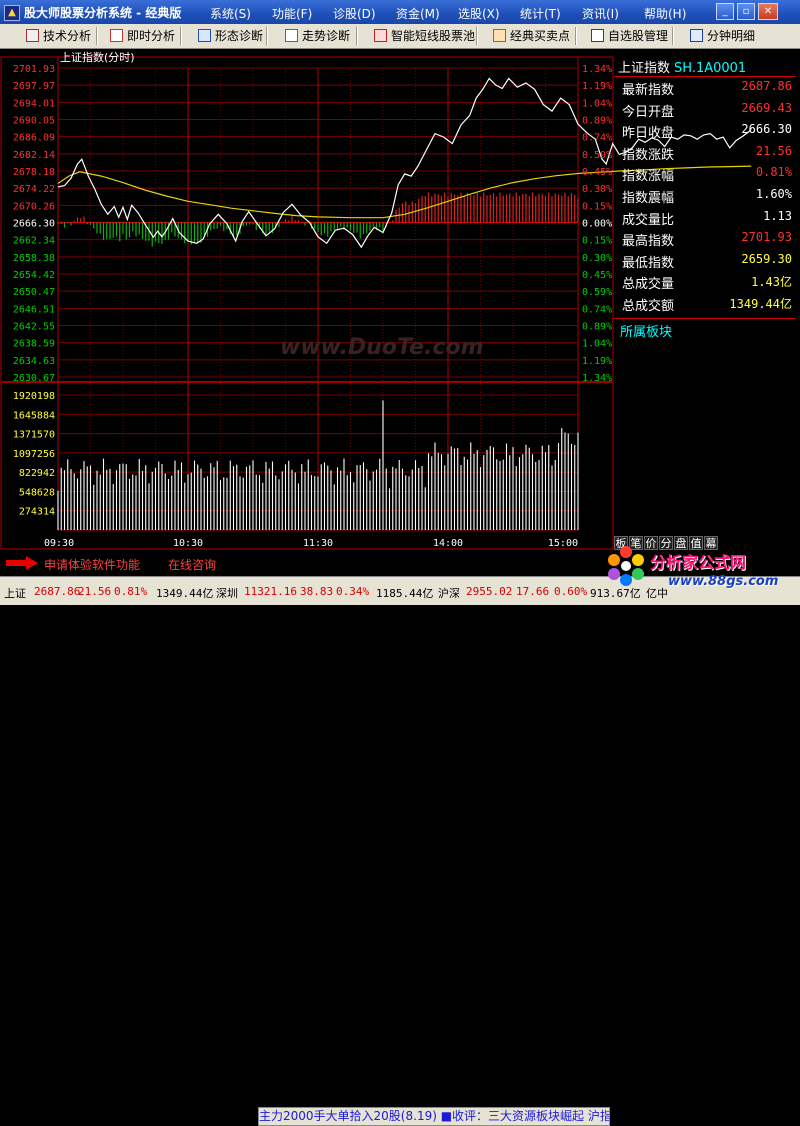 The width and height of the screenshot is (800, 1126). What do you see at coordinates (380, 35) in the screenshot?
I see `stock-pool-icon` at bounding box center [380, 35].